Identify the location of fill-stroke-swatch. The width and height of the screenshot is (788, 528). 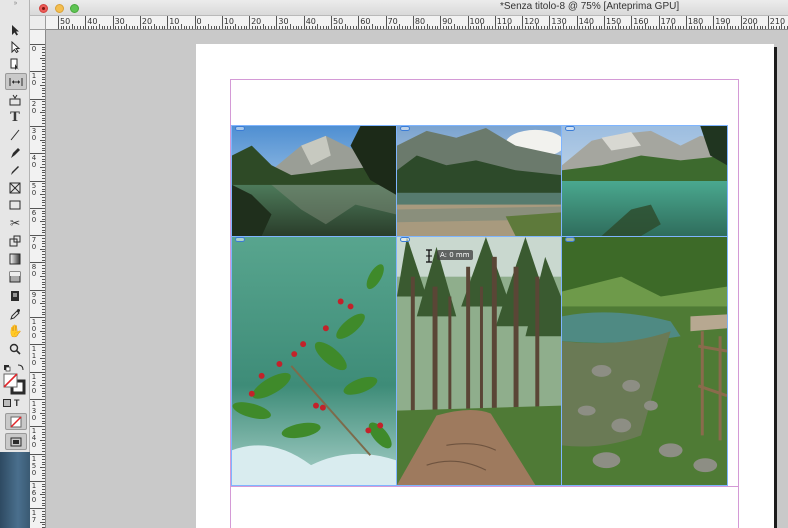
(15, 384).